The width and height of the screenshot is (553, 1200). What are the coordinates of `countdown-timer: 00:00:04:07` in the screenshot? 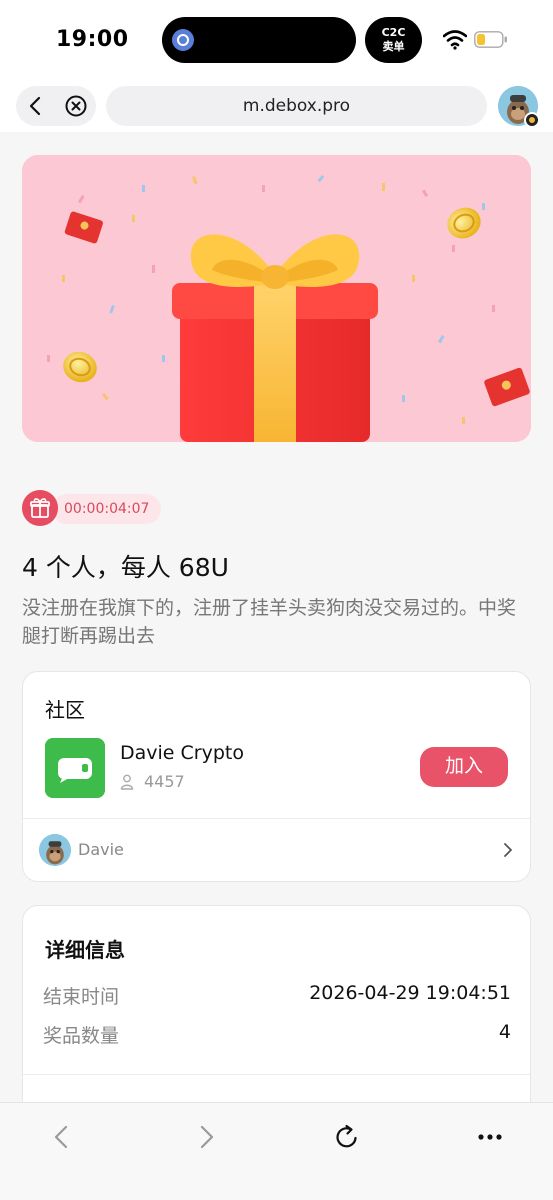 It's located at (107, 509).